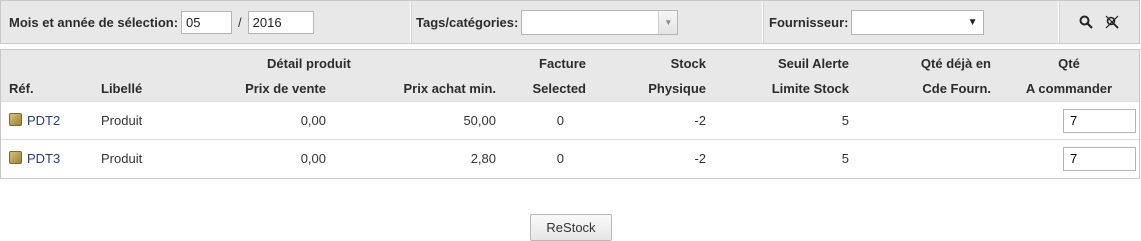 The height and width of the screenshot is (241, 1141). I want to click on col-header-to-order: A commander, so click(1069, 88).